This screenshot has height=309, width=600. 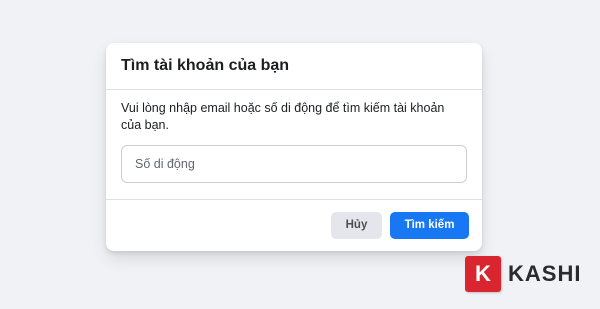 What do you see at coordinates (483, 274) in the screenshot?
I see `kashi-logo-badge: K` at bounding box center [483, 274].